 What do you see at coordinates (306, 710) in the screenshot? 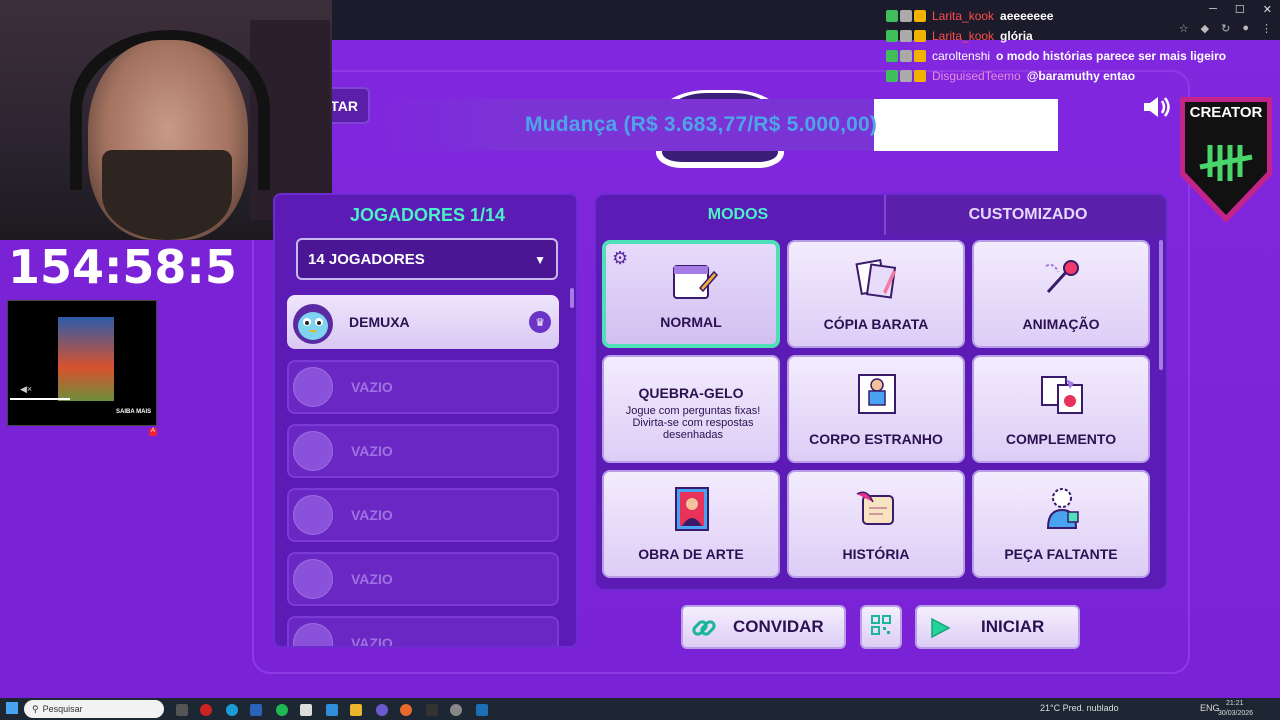
I see `file-icon` at bounding box center [306, 710].